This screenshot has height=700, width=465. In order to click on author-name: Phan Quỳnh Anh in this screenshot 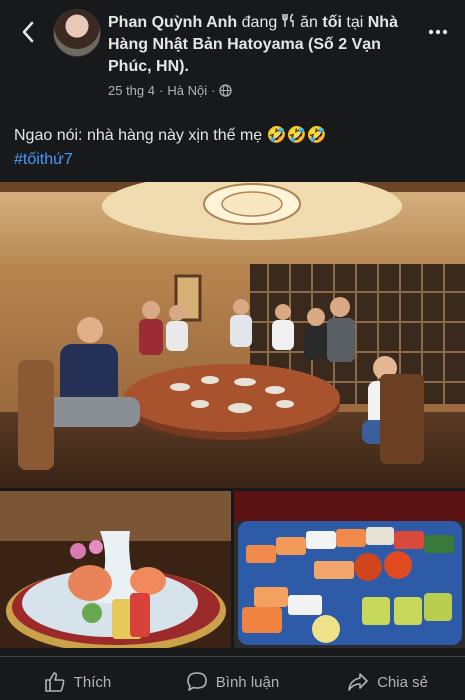, I will do `click(172, 22)`.